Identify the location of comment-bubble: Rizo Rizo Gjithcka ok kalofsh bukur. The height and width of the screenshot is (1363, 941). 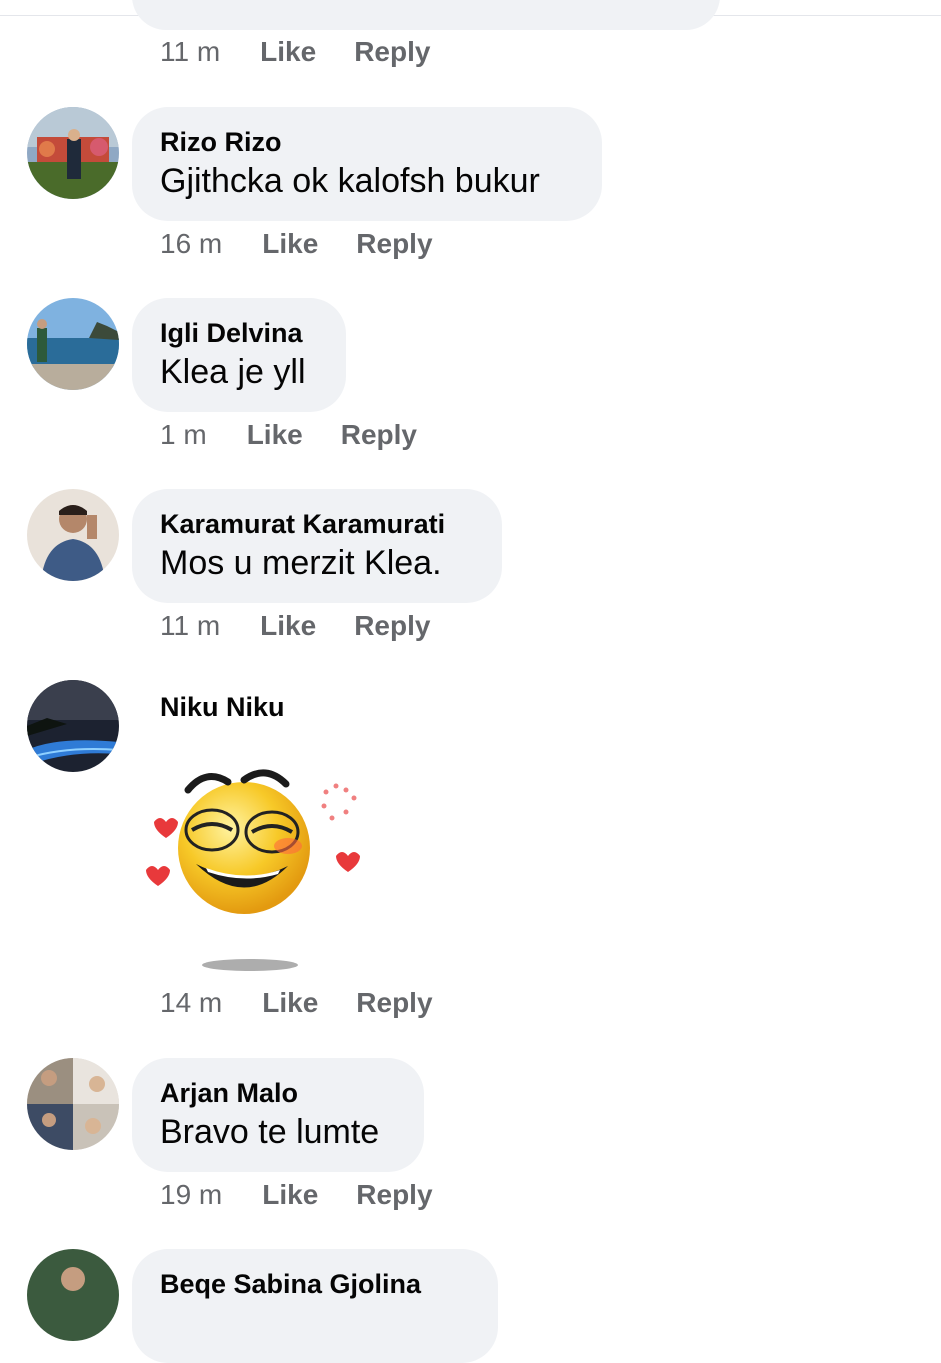
(367, 164).